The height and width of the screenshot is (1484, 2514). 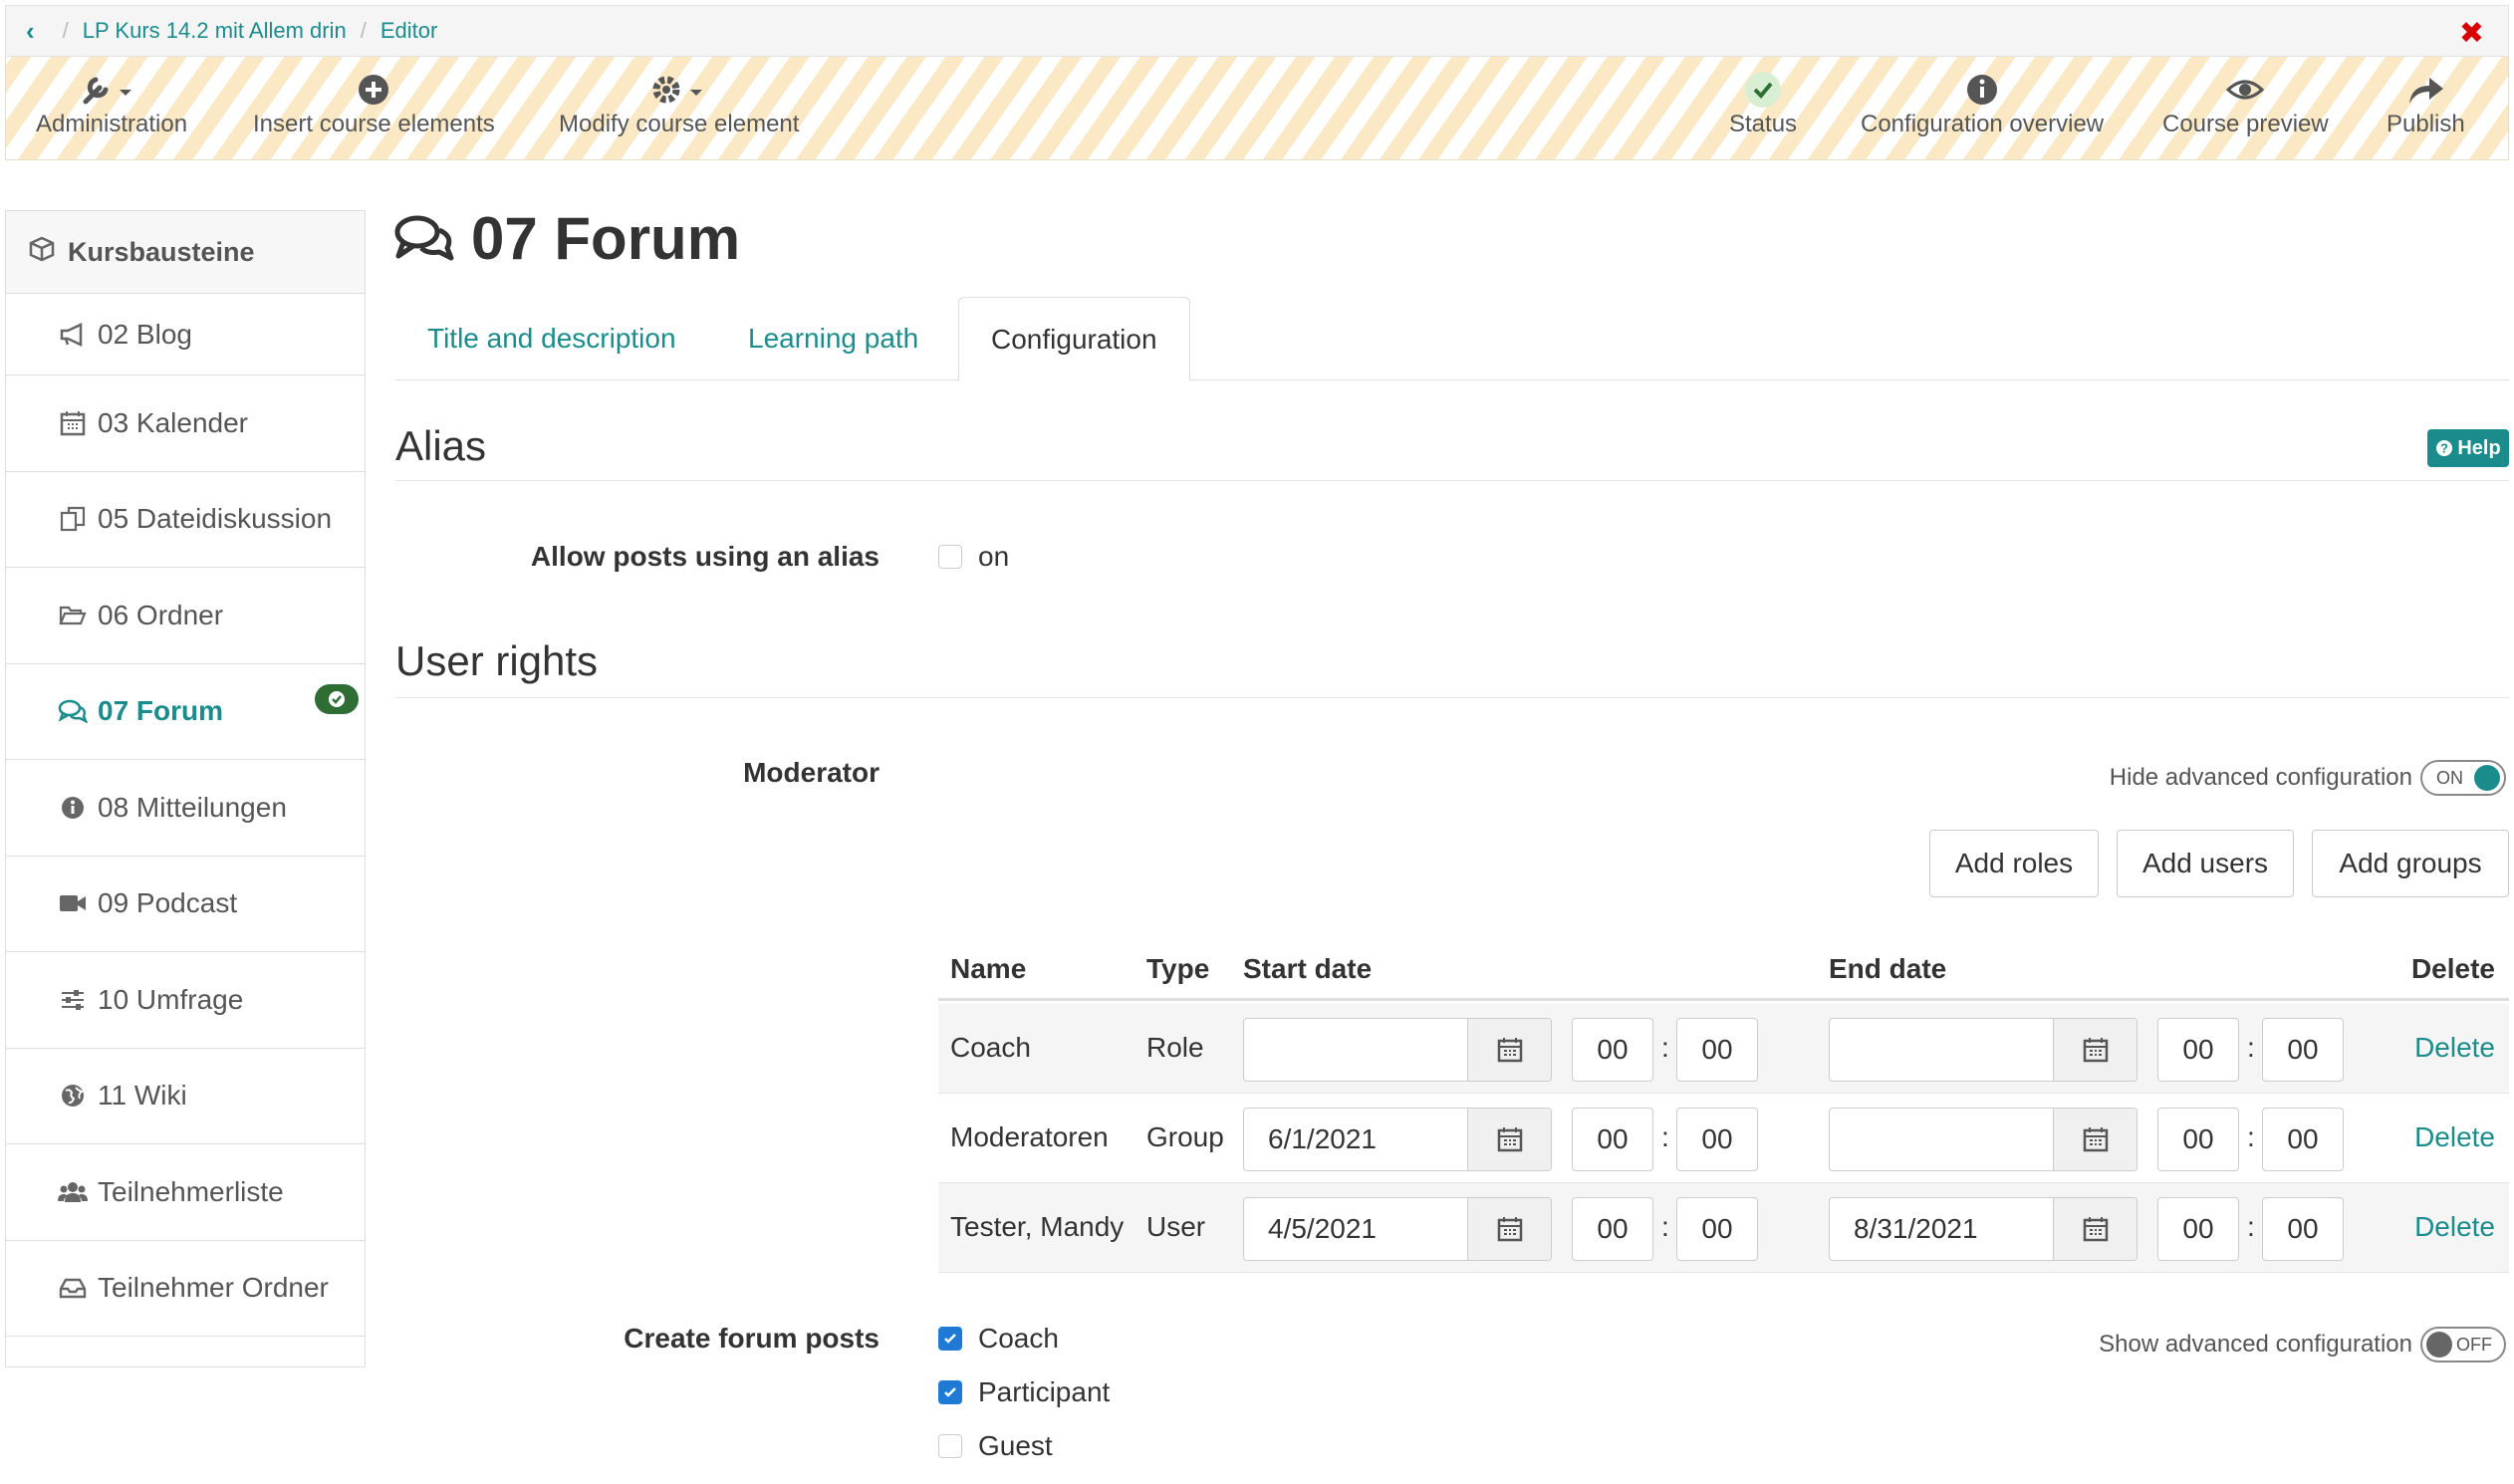 I want to click on row-type: User, so click(x=1176, y=1226).